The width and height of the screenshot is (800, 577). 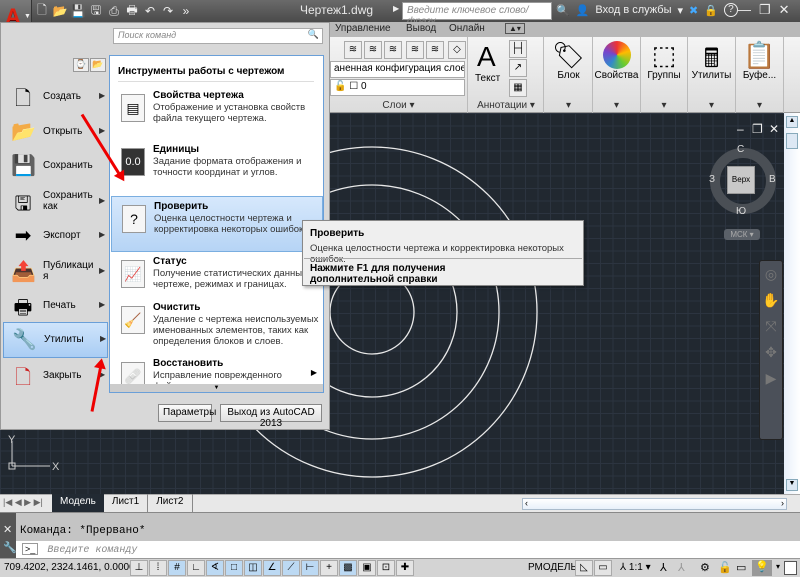 What do you see at coordinates (765, 10) in the screenshot?
I see `restore-icon: ❐` at bounding box center [765, 10].